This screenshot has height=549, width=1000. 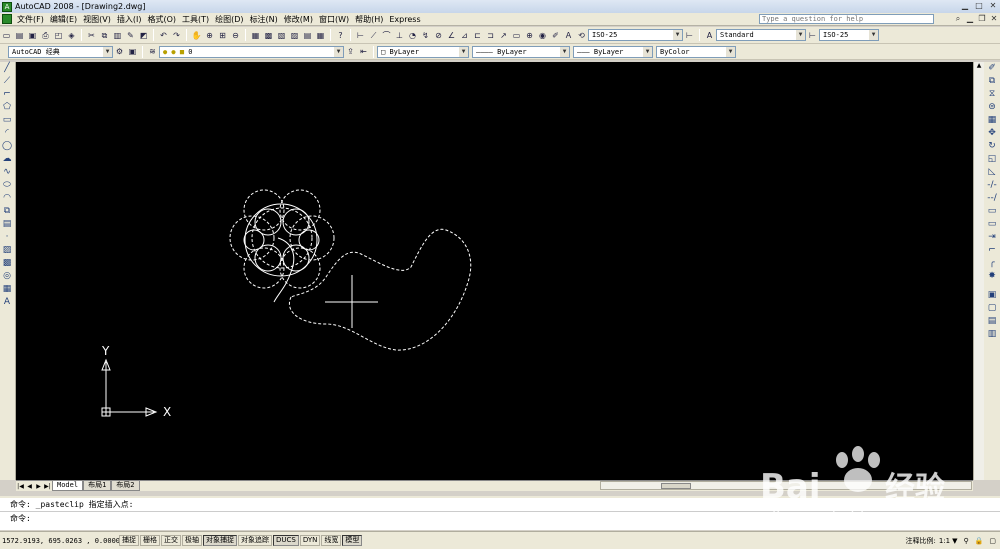 I want to click on menu-dimension: 标注(N), so click(x=264, y=19).